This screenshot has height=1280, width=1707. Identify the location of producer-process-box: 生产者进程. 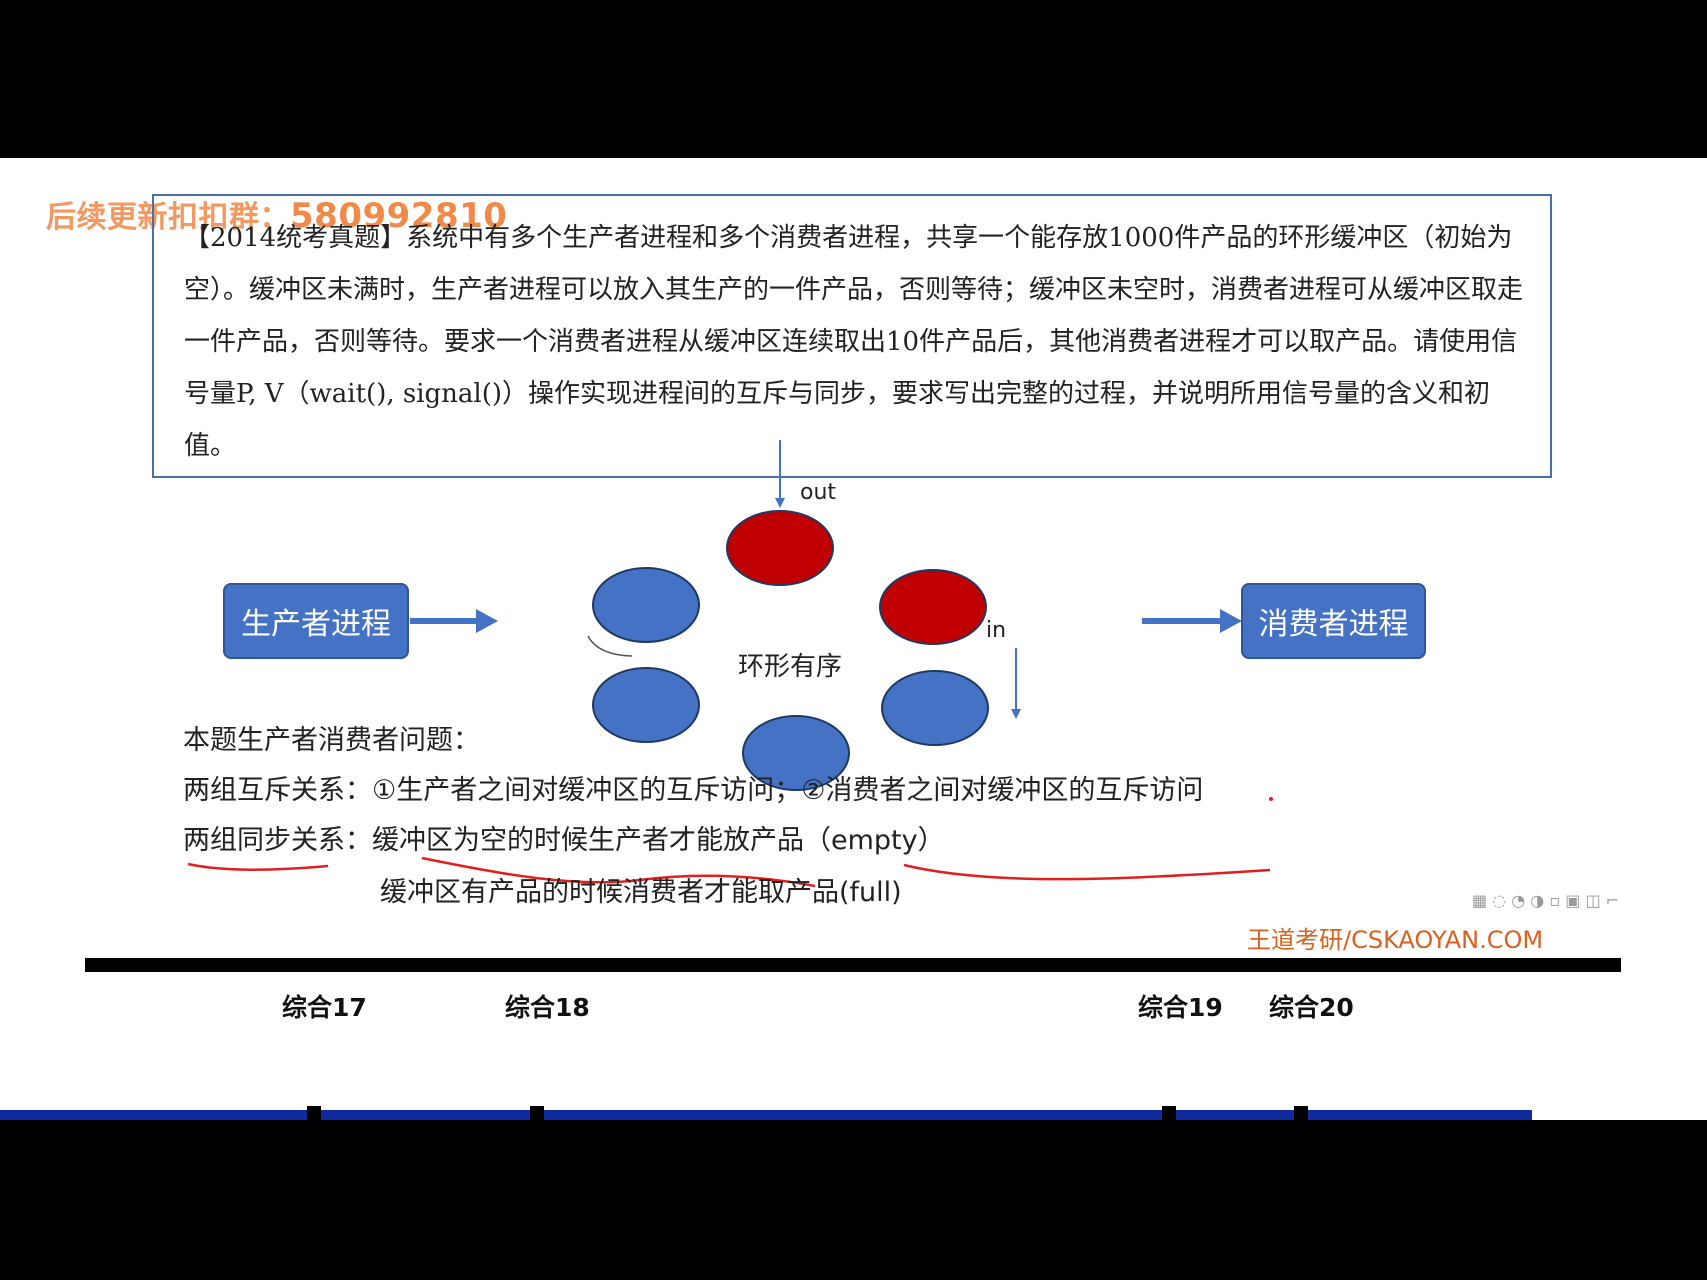
(316, 621).